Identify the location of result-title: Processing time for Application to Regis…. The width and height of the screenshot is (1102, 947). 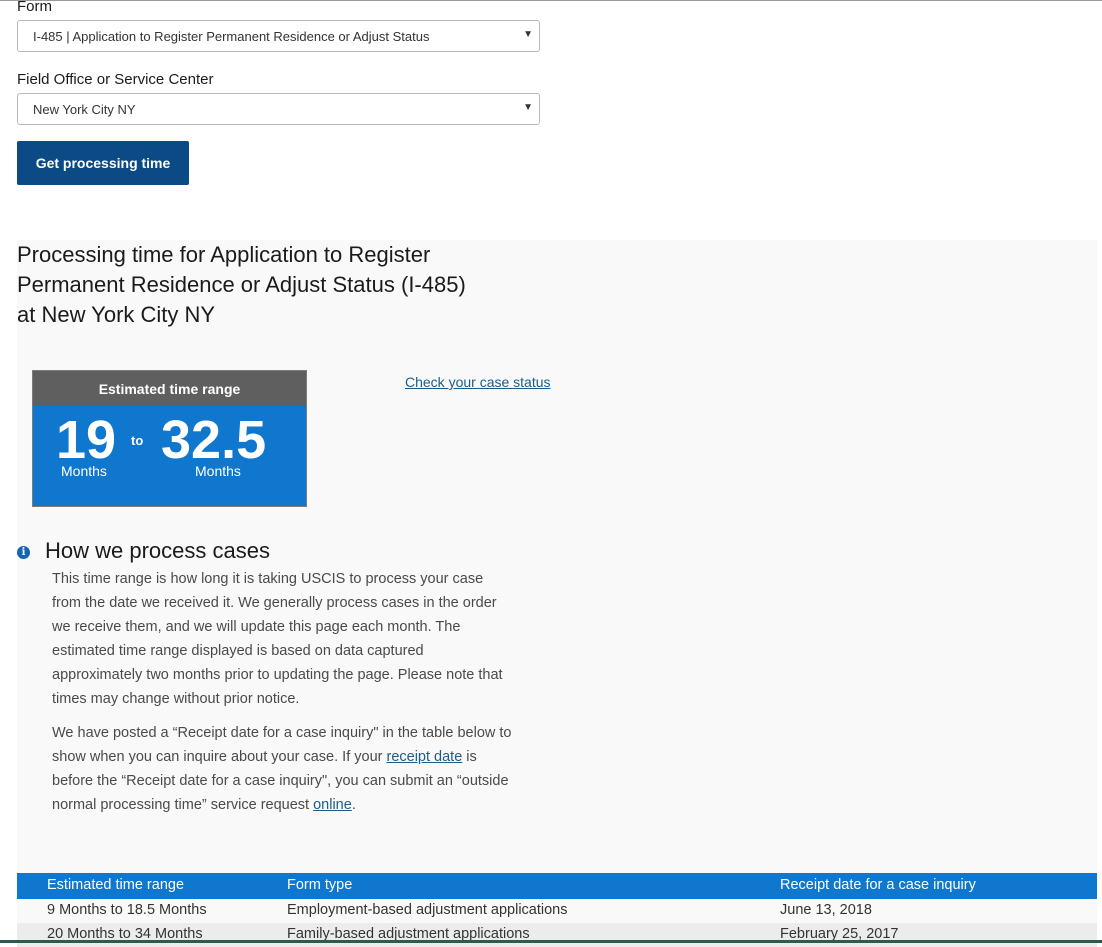
(241, 284).